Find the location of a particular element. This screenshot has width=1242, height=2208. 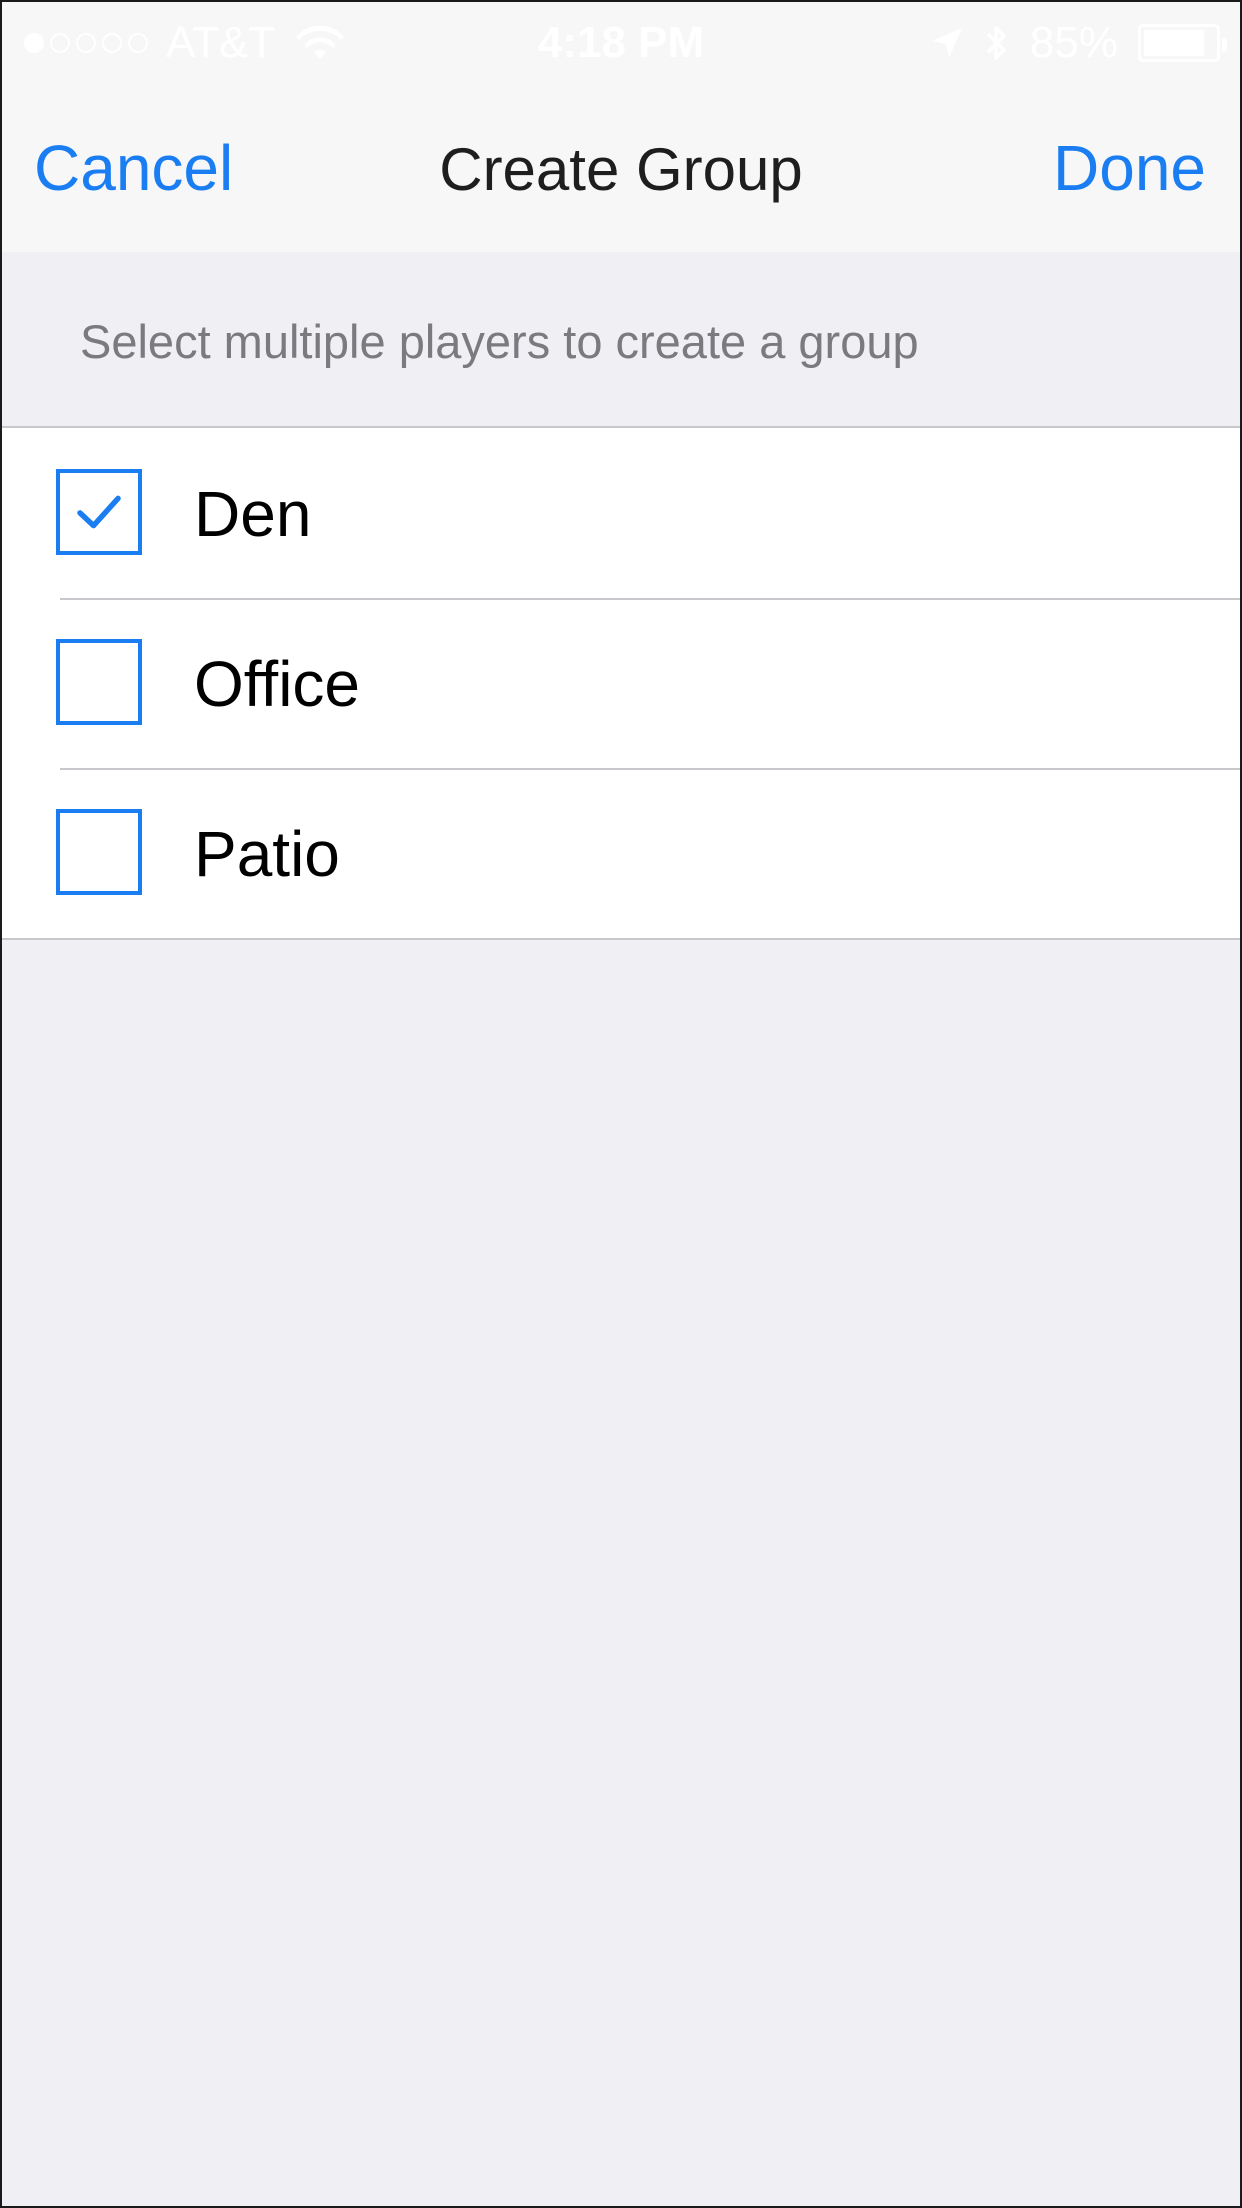

player-label: Patio is located at coordinates (267, 854).